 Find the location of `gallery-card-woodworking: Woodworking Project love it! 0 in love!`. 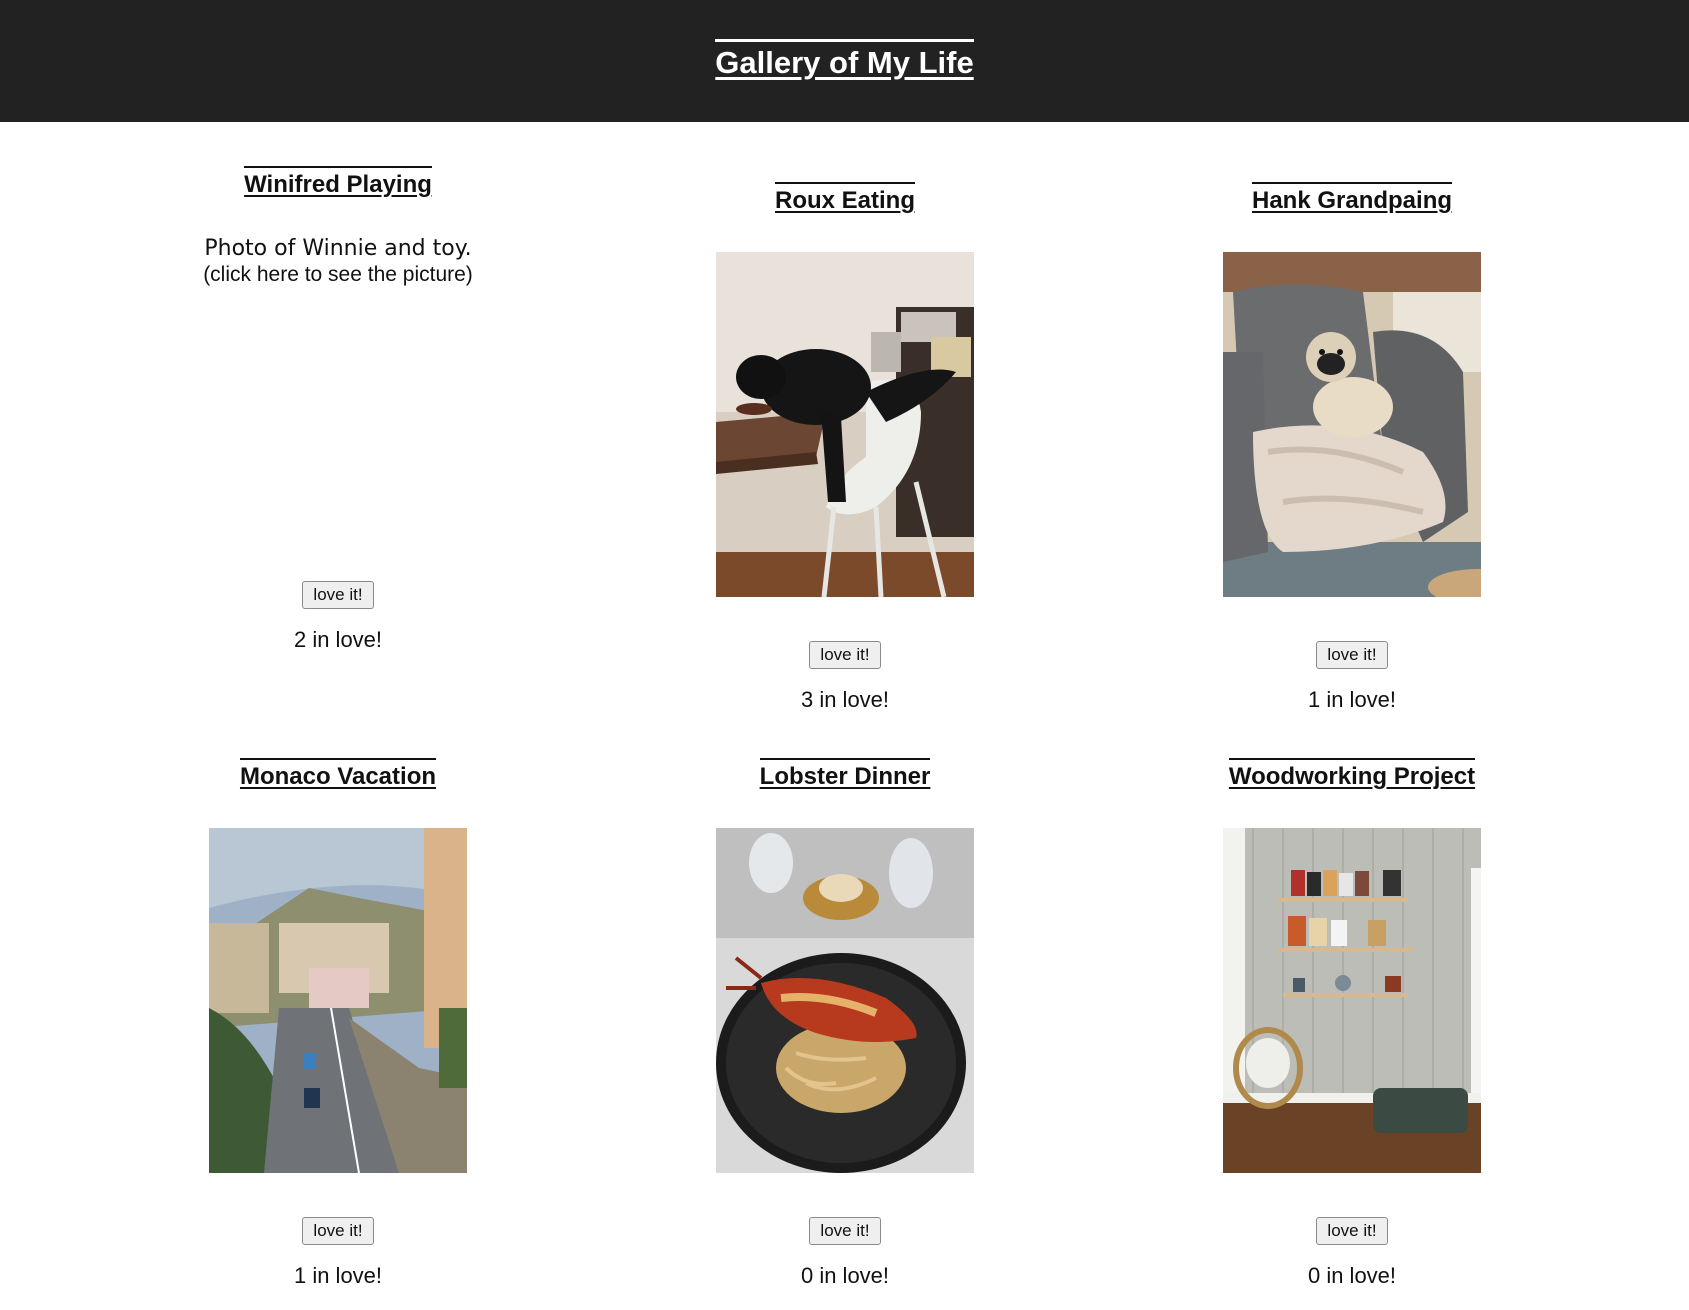

gallery-card-woodworking: Woodworking Project love it! 0 in love! is located at coordinates (1352, 1023).